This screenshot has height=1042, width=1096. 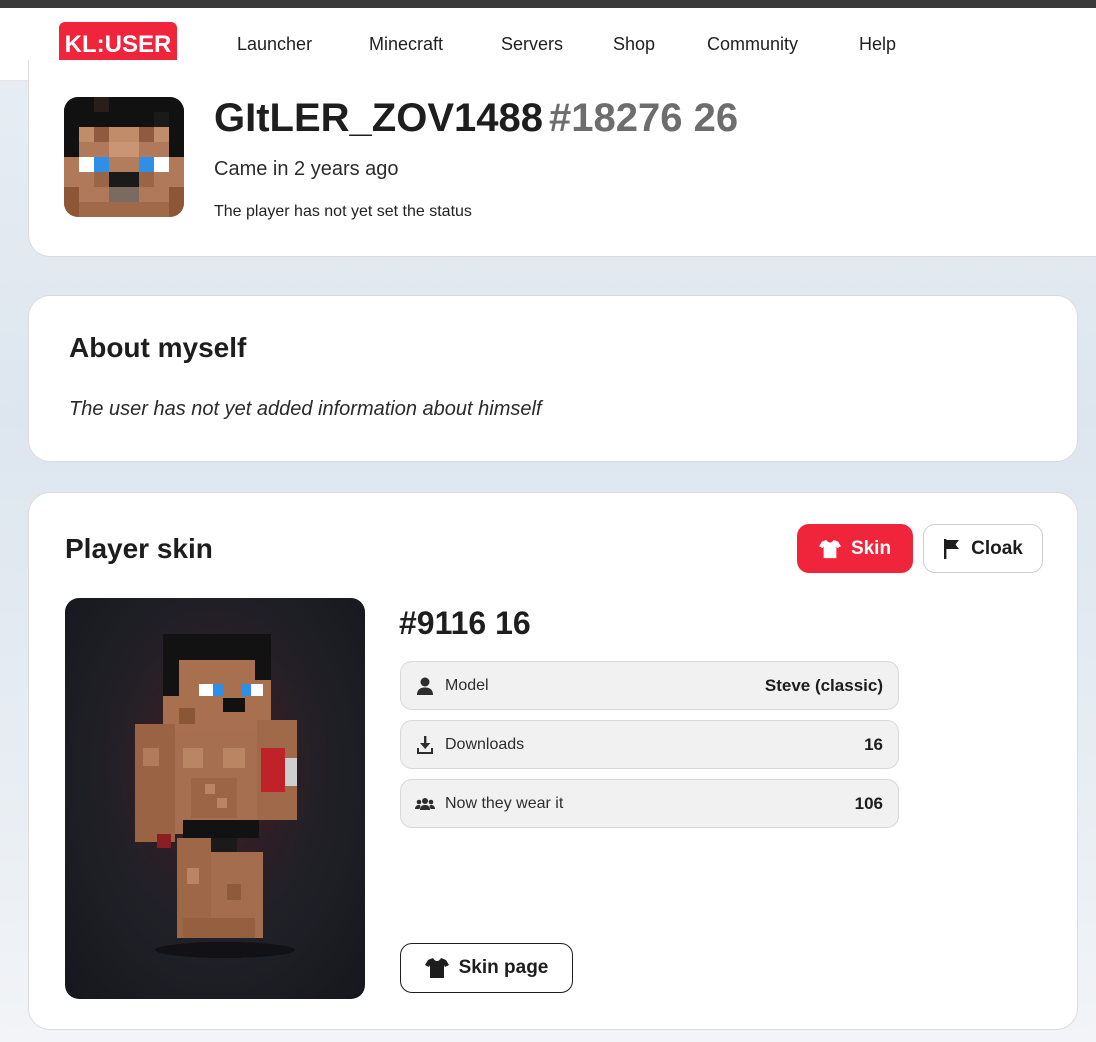 I want to click on users-icon, so click(x=425, y=803).